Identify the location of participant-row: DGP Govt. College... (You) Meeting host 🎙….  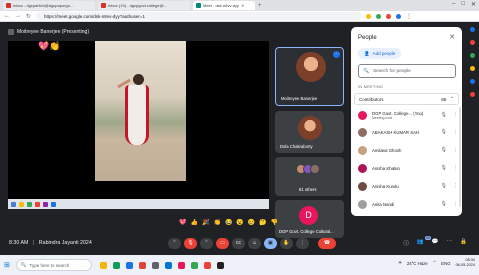
(408, 115).